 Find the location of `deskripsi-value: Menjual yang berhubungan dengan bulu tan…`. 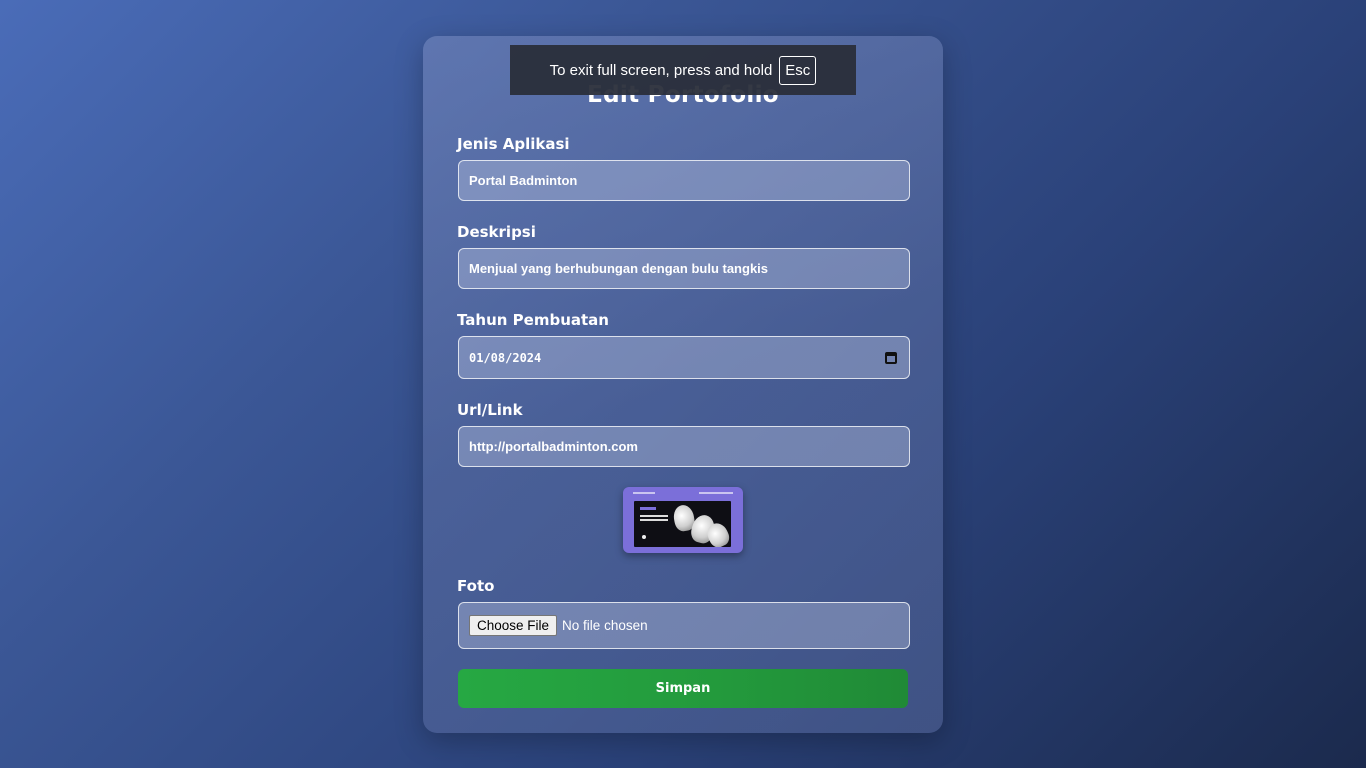

deskripsi-value: Menjual yang berhubungan dengan bulu tan… is located at coordinates (619, 268).